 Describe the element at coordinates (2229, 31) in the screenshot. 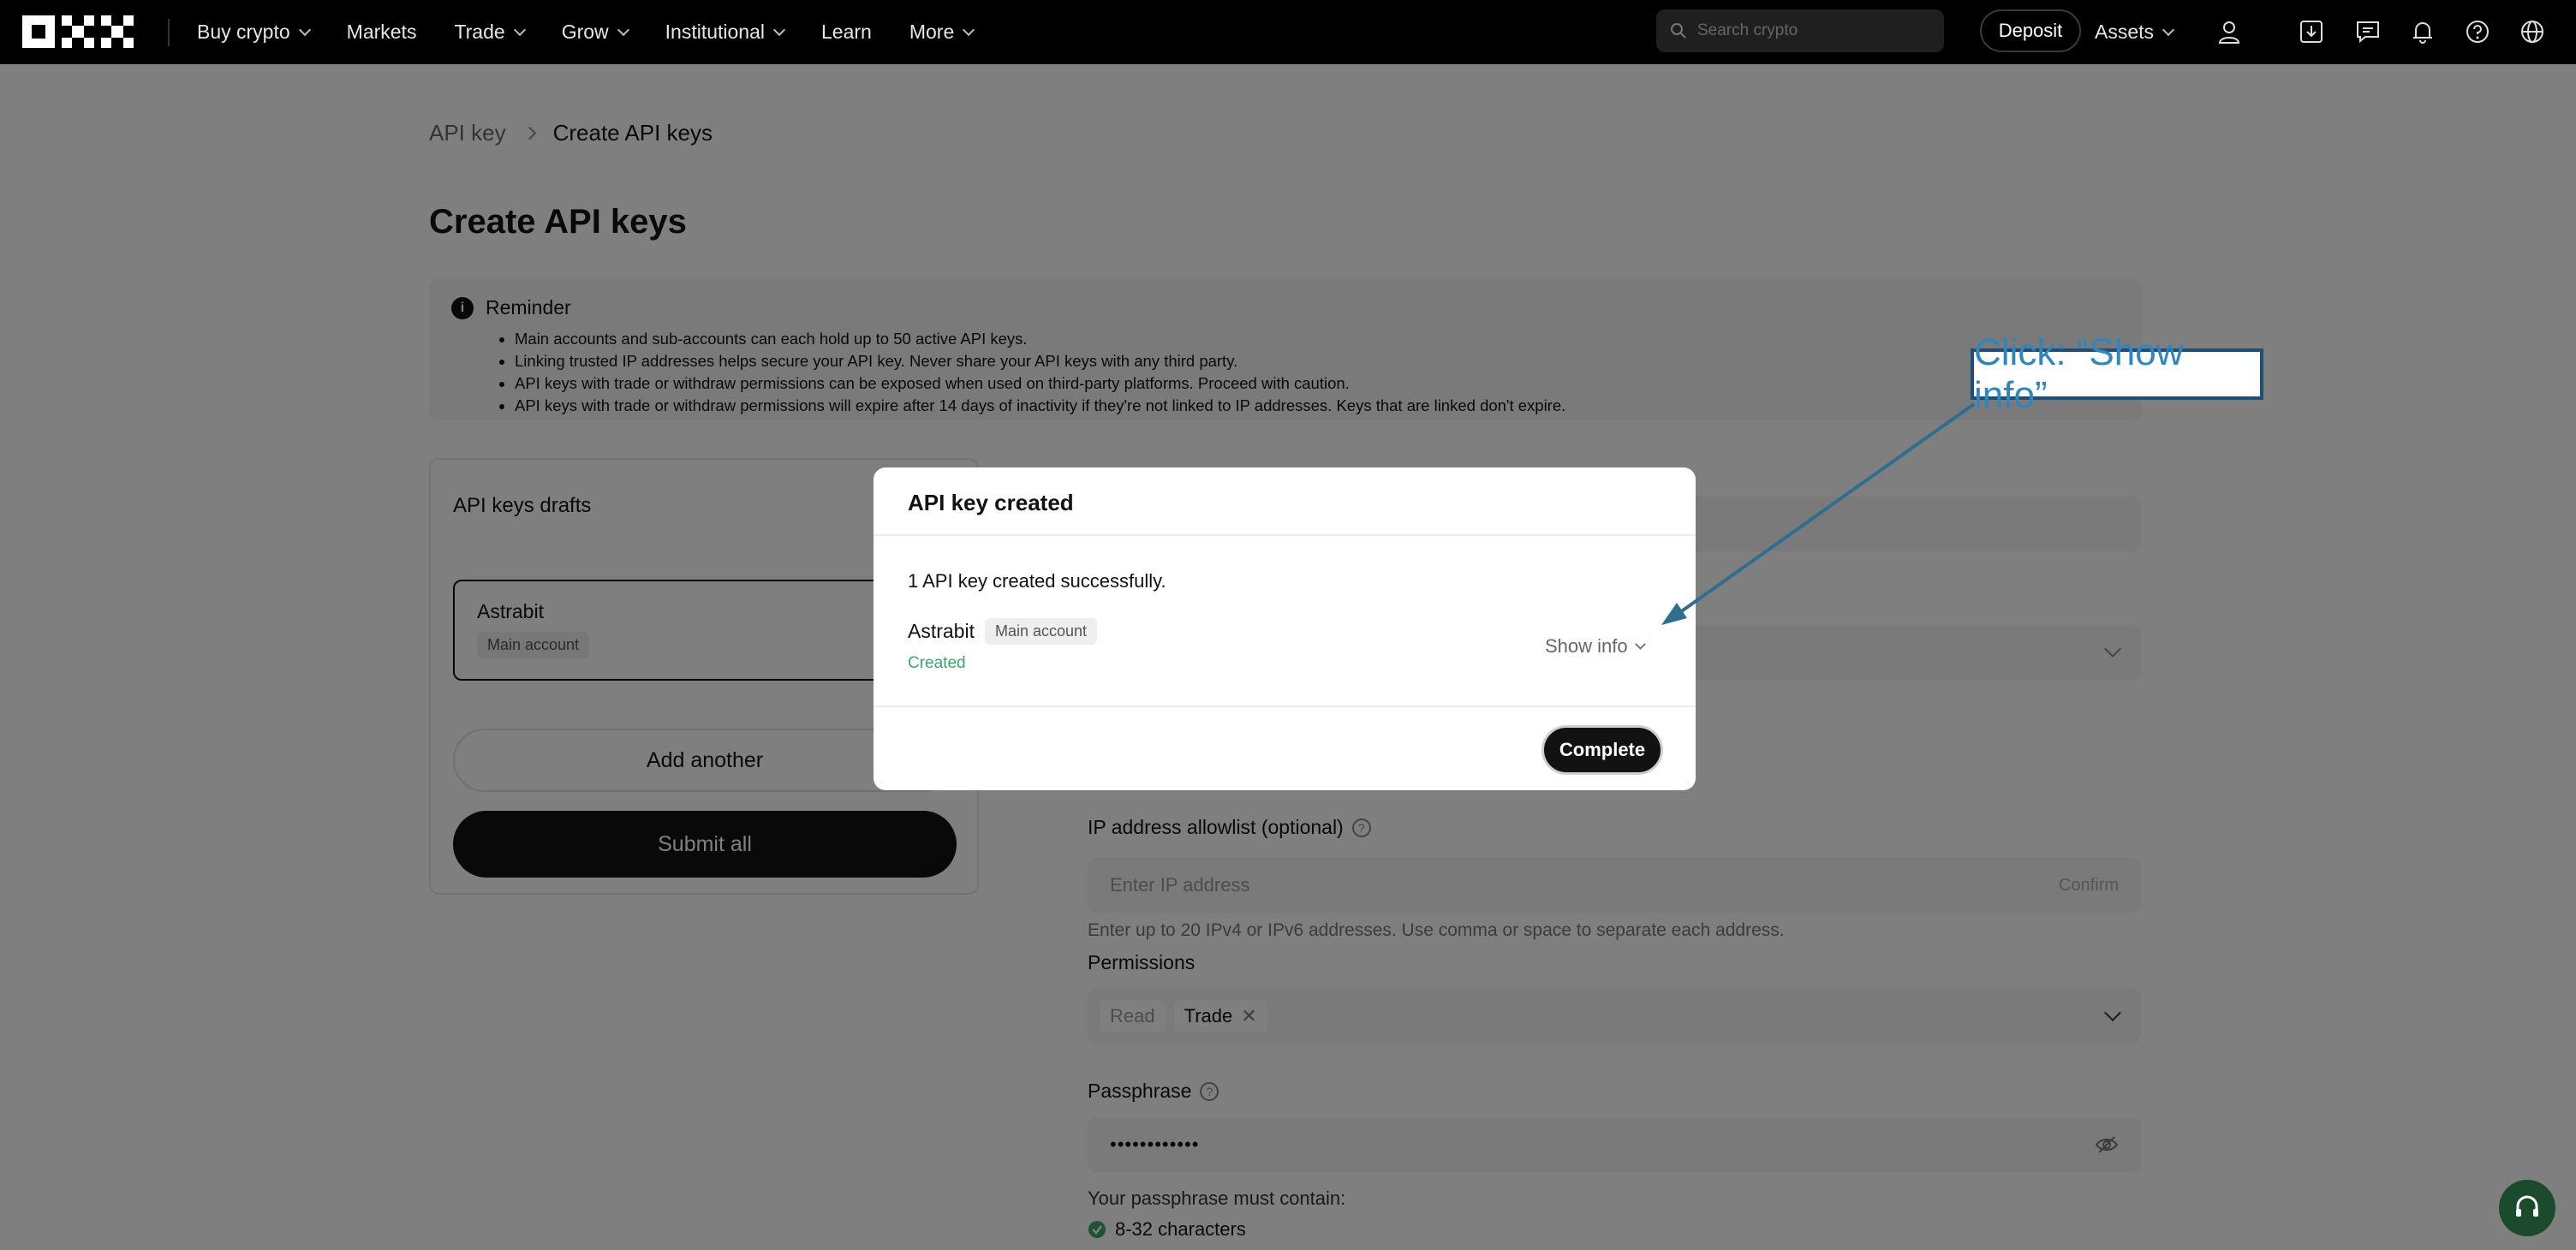

I see `user-icon` at that location.